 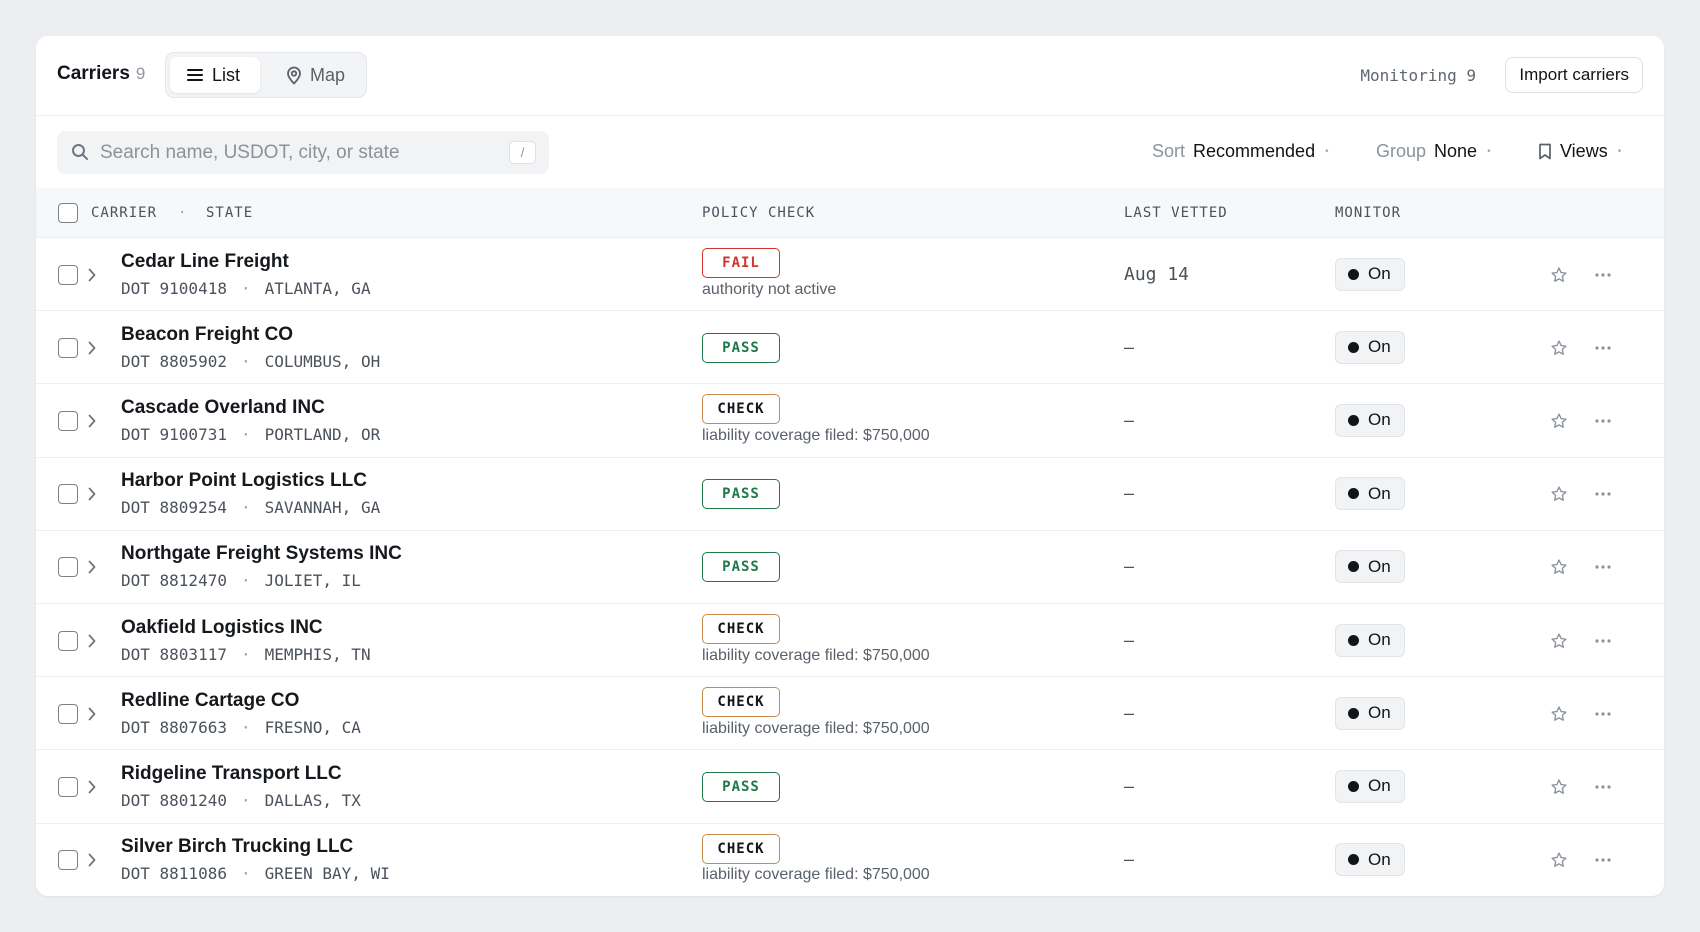 What do you see at coordinates (174, 434) in the screenshot?
I see `carrier-dot-number: DOT 9100731` at bounding box center [174, 434].